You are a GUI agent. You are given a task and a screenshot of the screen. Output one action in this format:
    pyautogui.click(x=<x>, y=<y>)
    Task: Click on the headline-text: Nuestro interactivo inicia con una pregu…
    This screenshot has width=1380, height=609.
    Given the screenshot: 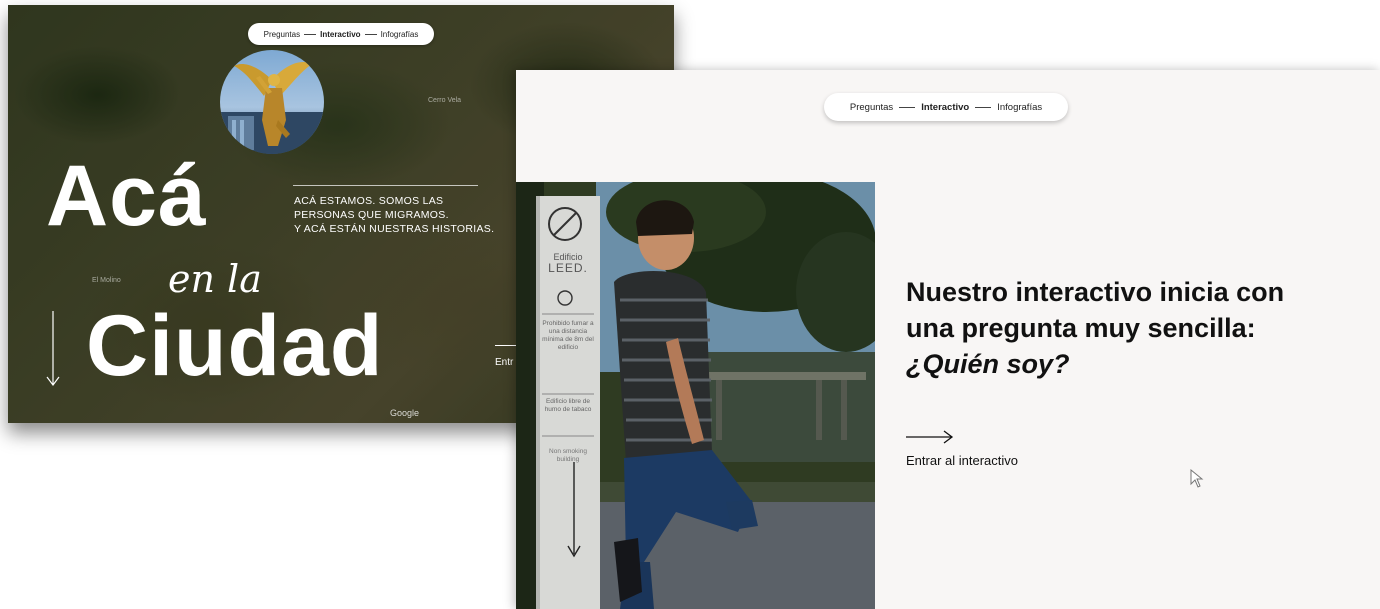 What is the action you would take?
    pyautogui.click(x=1095, y=310)
    